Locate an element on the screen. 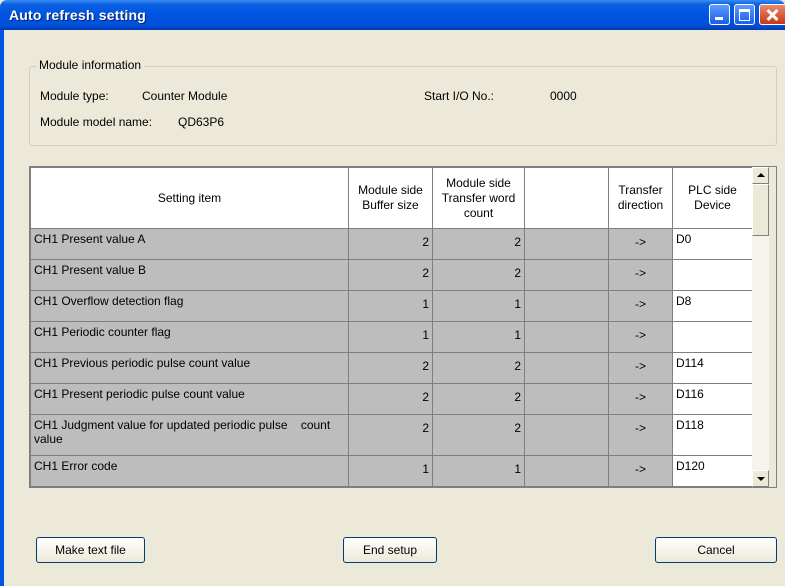  plc-device-field: D116 is located at coordinates (712, 399).